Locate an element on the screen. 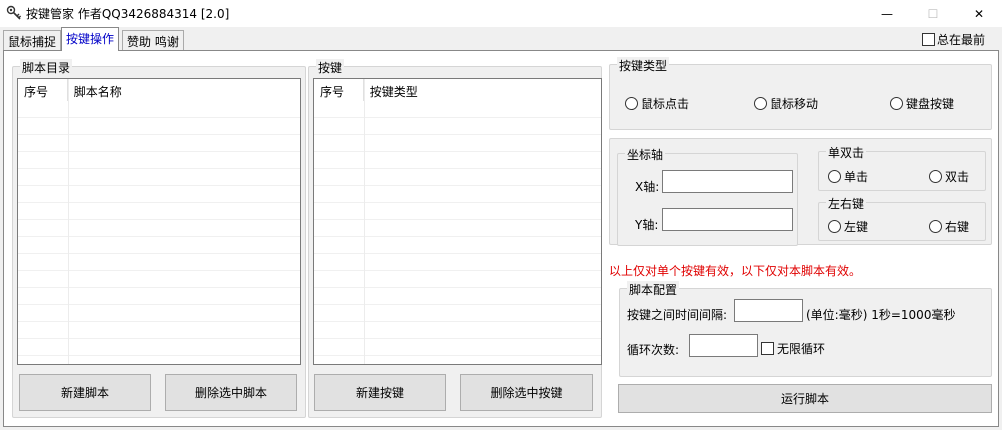 The height and width of the screenshot is (430, 1002). radio-label: 右键 is located at coordinates (957, 227).